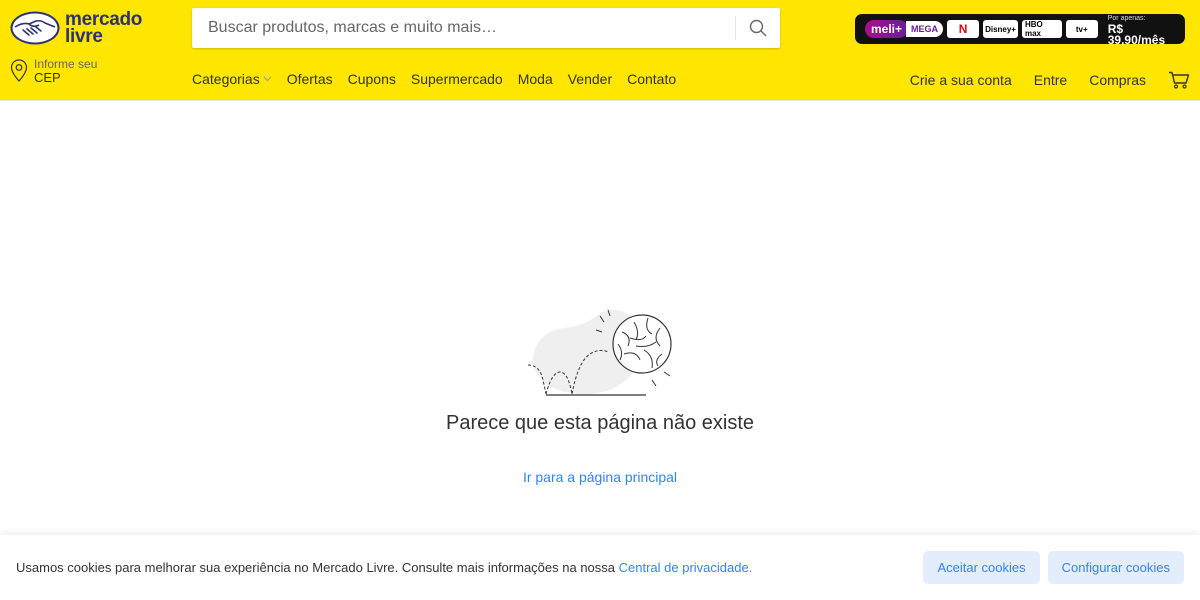 The width and height of the screenshot is (1200, 600). Describe the element at coordinates (981, 567) in the screenshot. I see `accept-cookies-button: Aceitar cookies` at that location.